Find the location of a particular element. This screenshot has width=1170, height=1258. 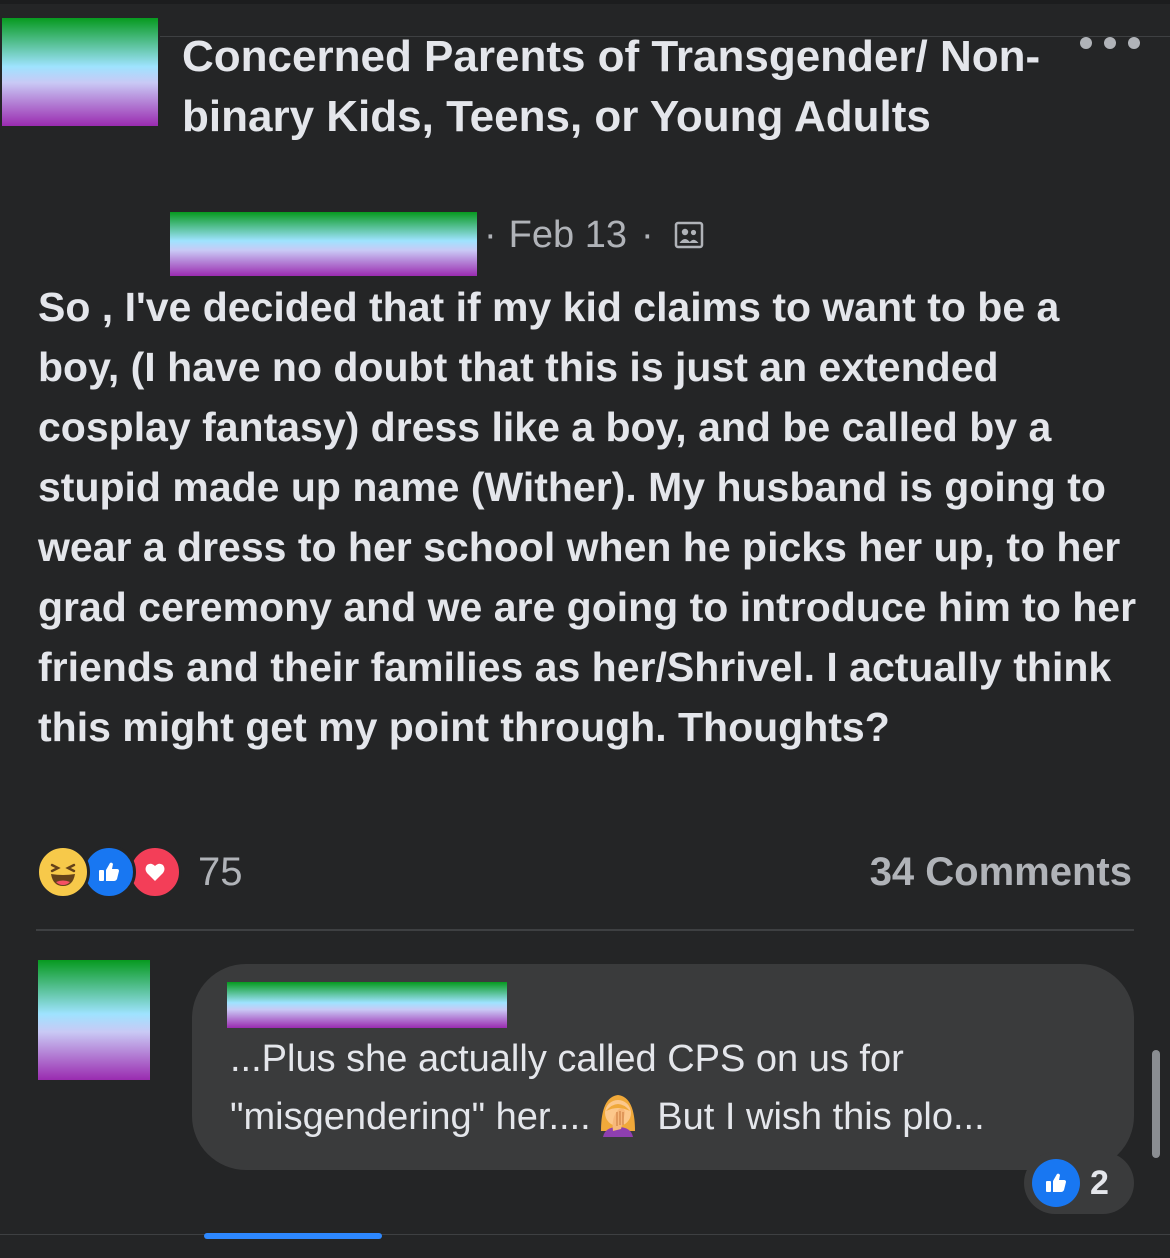

post-meta: · Feb 13 · is located at coordinates (594, 235).